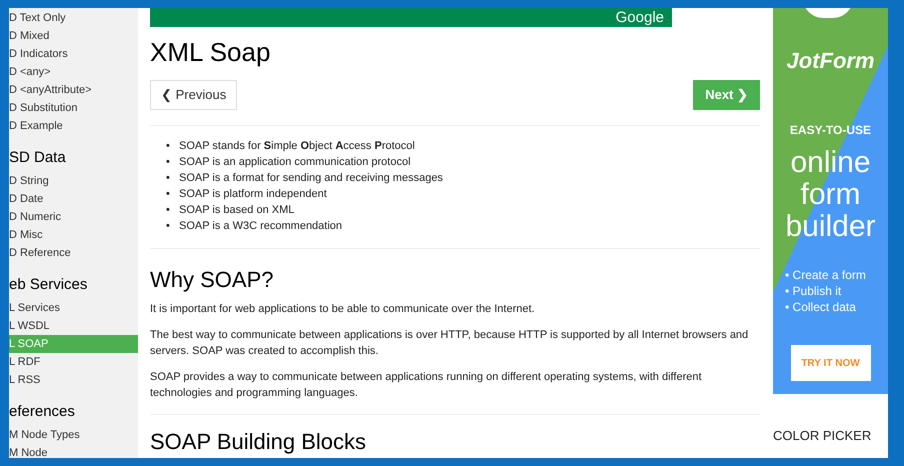 The width and height of the screenshot is (904, 466). What do you see at coordinates (42, 412) in the screenshot?
I see `sidebar-heading: eferences` at bounding box center [42, 412].